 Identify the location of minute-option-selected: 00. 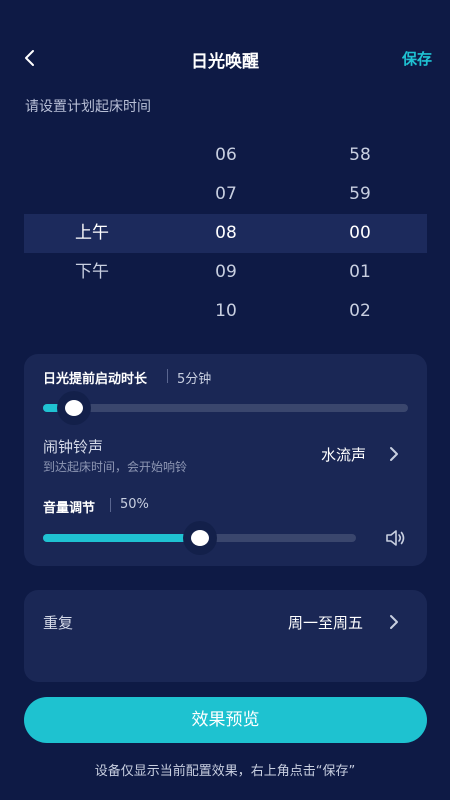
(360, 233).